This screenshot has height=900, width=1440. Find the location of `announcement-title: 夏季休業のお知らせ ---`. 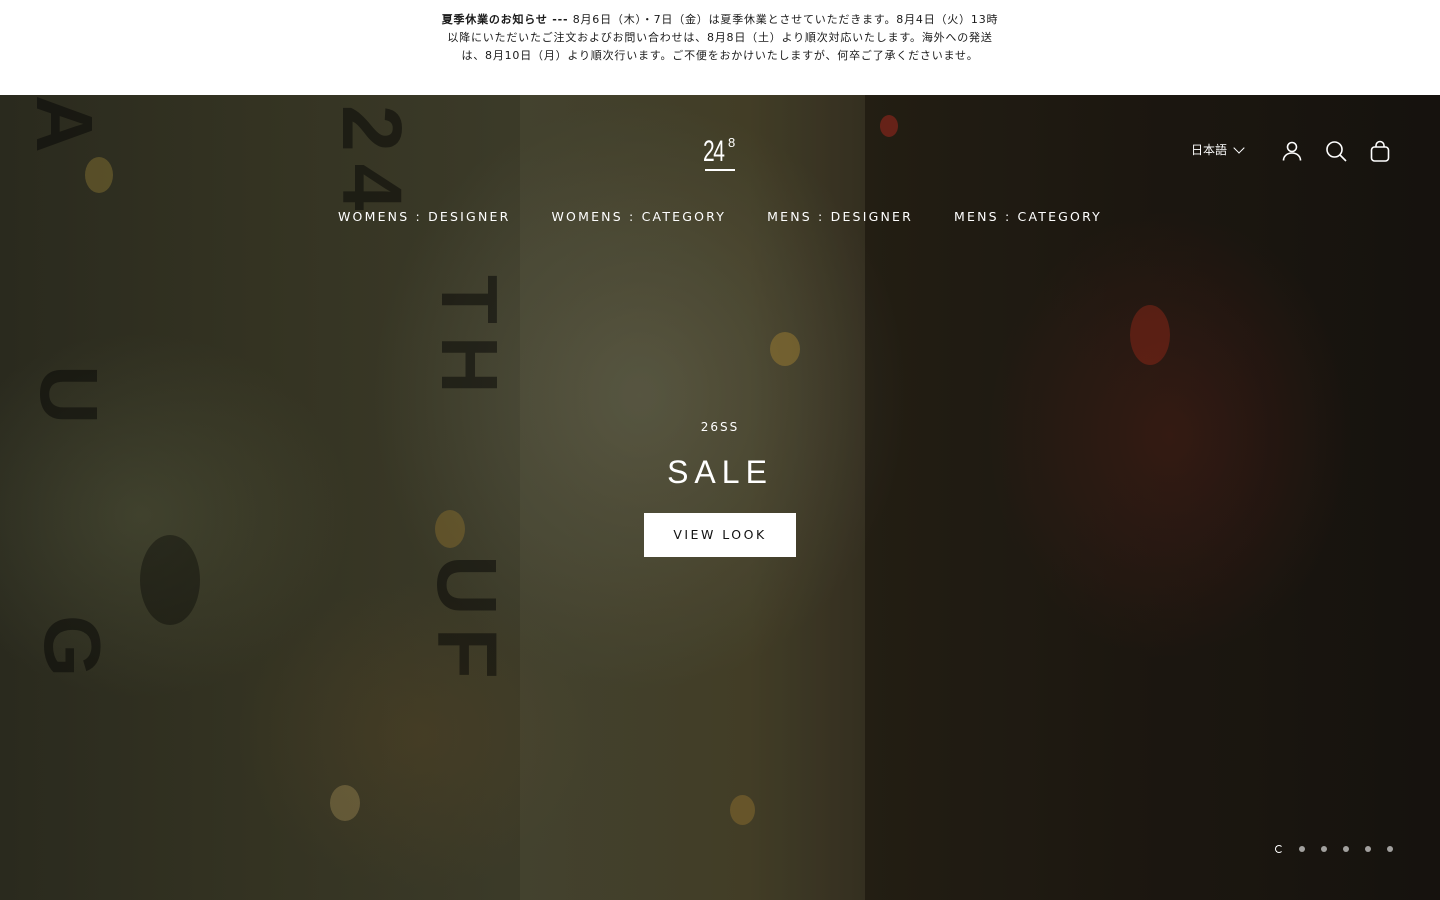

announcement-title: 夏季休業のお知らせ --- is located at coordinates (505, 19).